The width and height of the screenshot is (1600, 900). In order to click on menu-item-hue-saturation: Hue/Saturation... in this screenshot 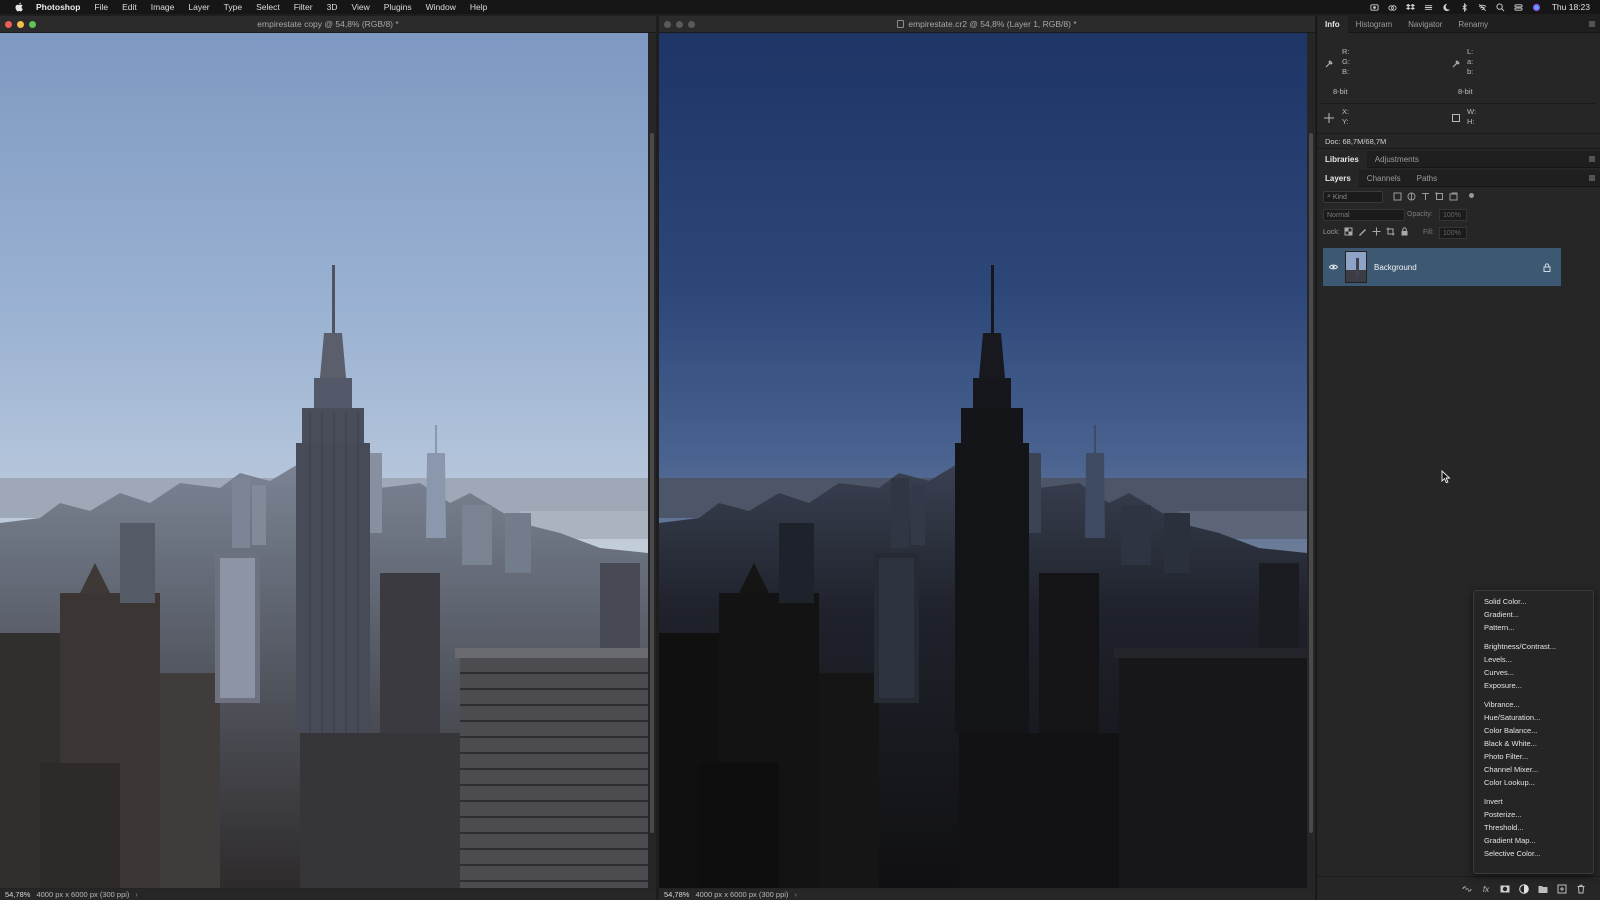, I will do `click(1533, 717)`.